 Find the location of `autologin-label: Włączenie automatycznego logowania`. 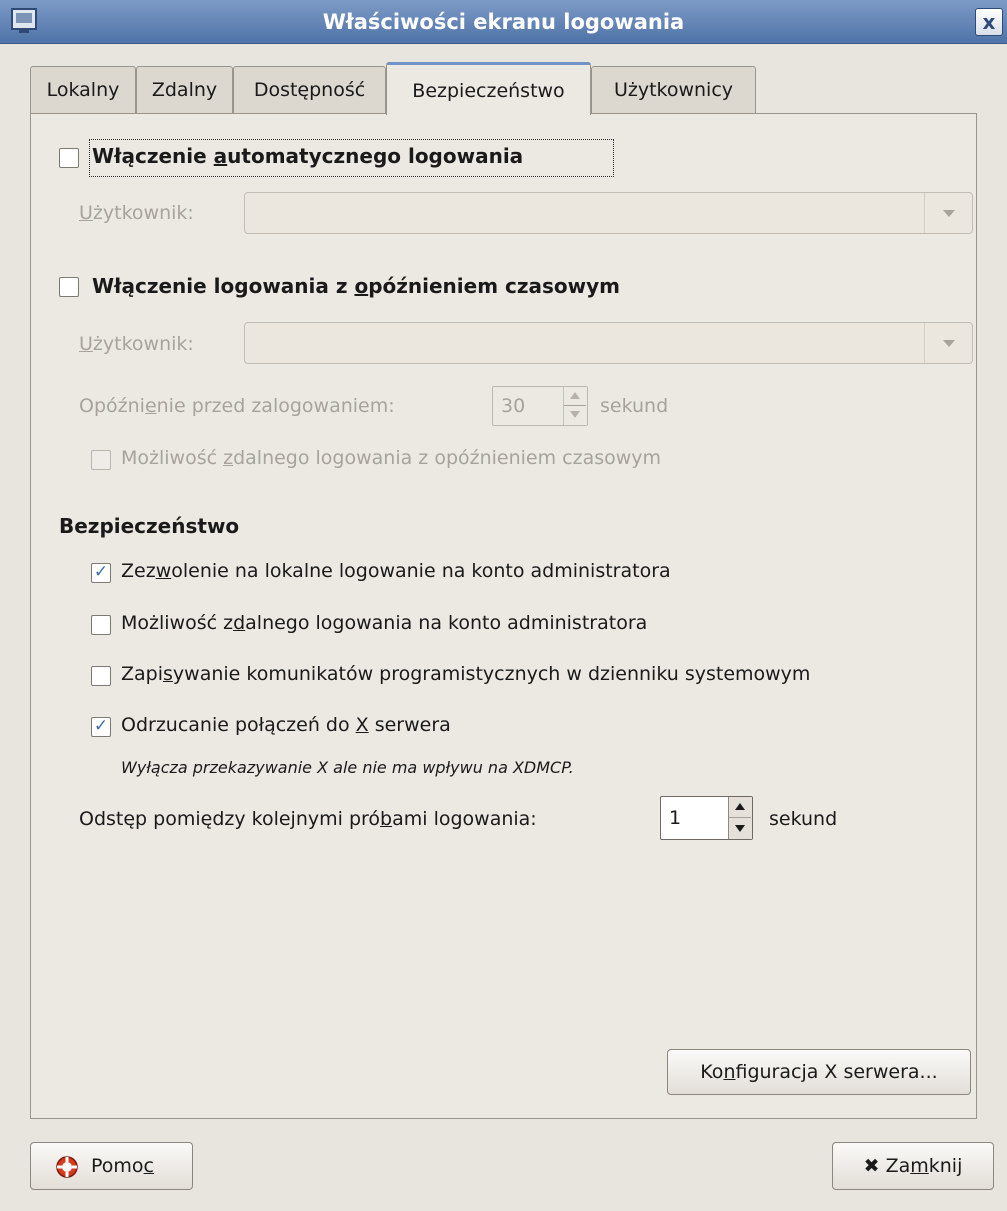

autologin-label: Włączenie automatycznego logowania is located at coordinates (307, 156).